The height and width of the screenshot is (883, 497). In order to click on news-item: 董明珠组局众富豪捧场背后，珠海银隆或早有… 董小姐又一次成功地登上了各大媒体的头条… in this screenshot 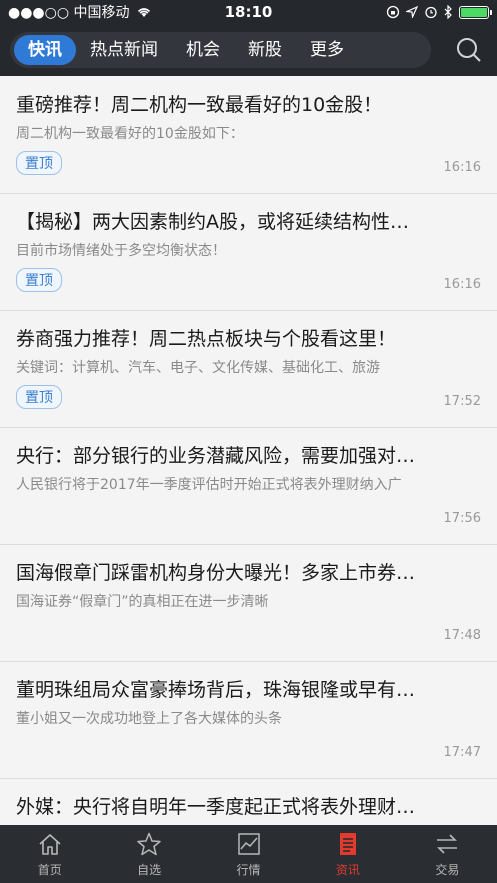, I will do `click(248, 720)`.